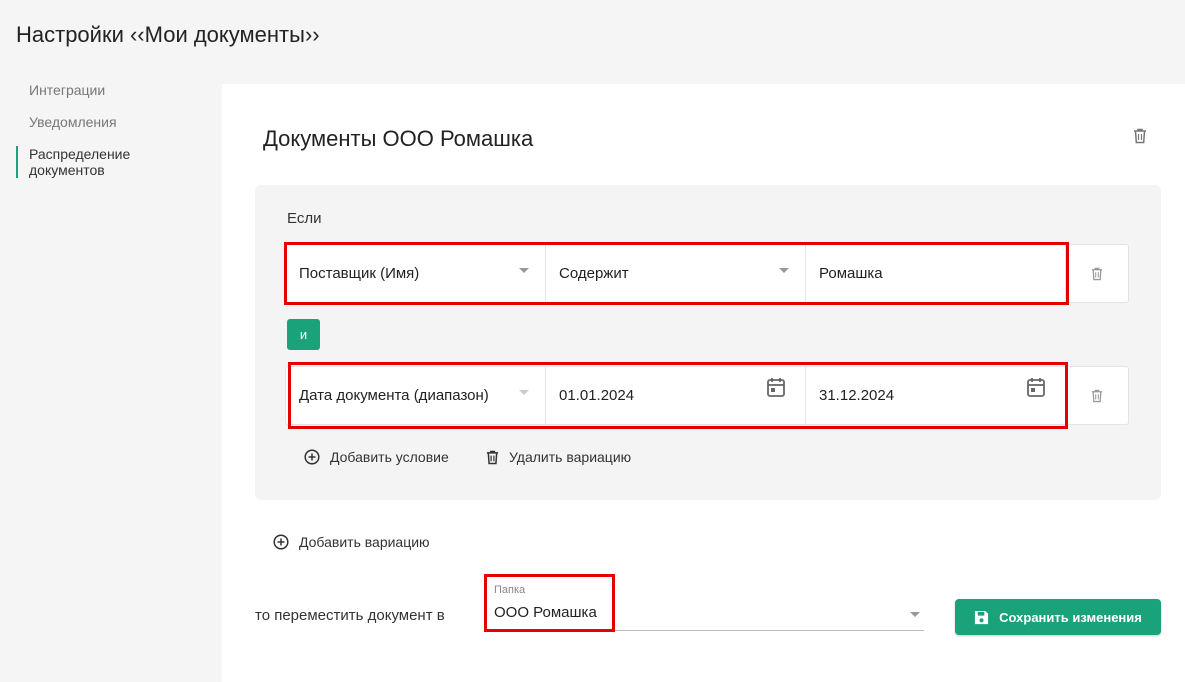 This screenshot has height=682, width=1185. What do you see at coordinates (394, 395) in the screenshot?
I see `condition-field-value: Дата документа (диапазон)` at bounding box center [394, 395].